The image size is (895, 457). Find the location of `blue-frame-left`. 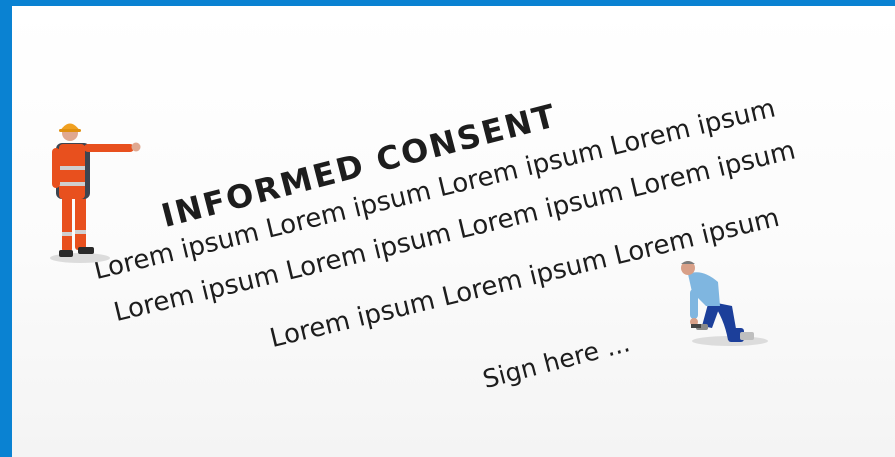

blue-frame-left is located at coordinates (6, 228).